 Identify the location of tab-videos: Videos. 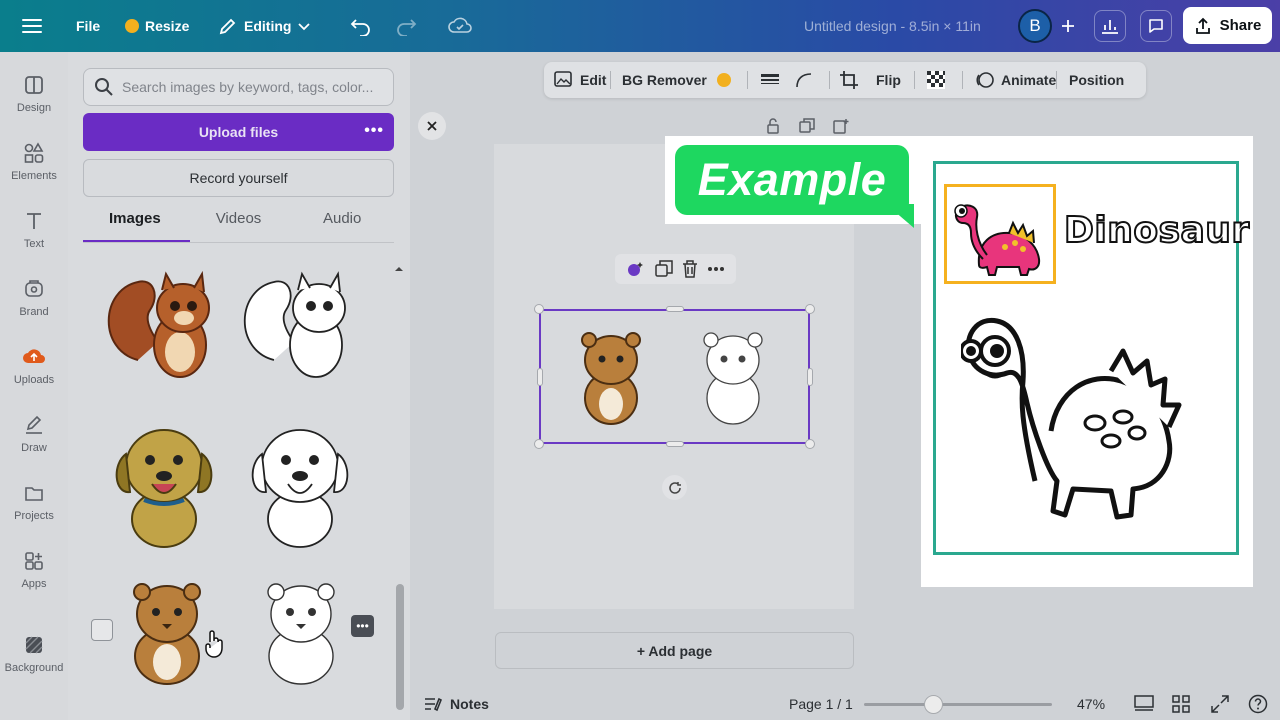
(239, 226).